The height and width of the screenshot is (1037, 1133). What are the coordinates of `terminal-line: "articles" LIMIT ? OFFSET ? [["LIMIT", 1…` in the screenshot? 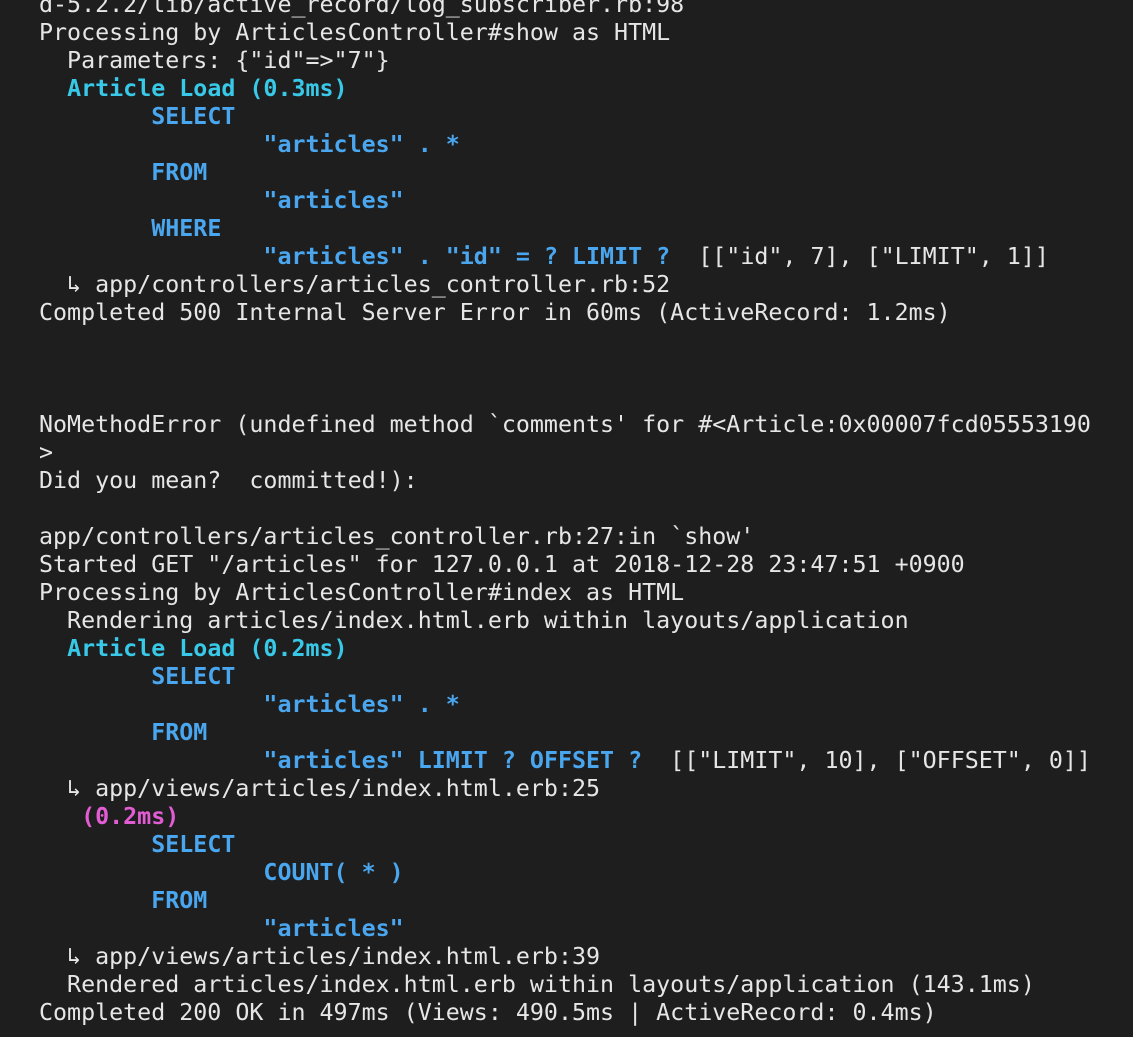 It's located at (586, 761).